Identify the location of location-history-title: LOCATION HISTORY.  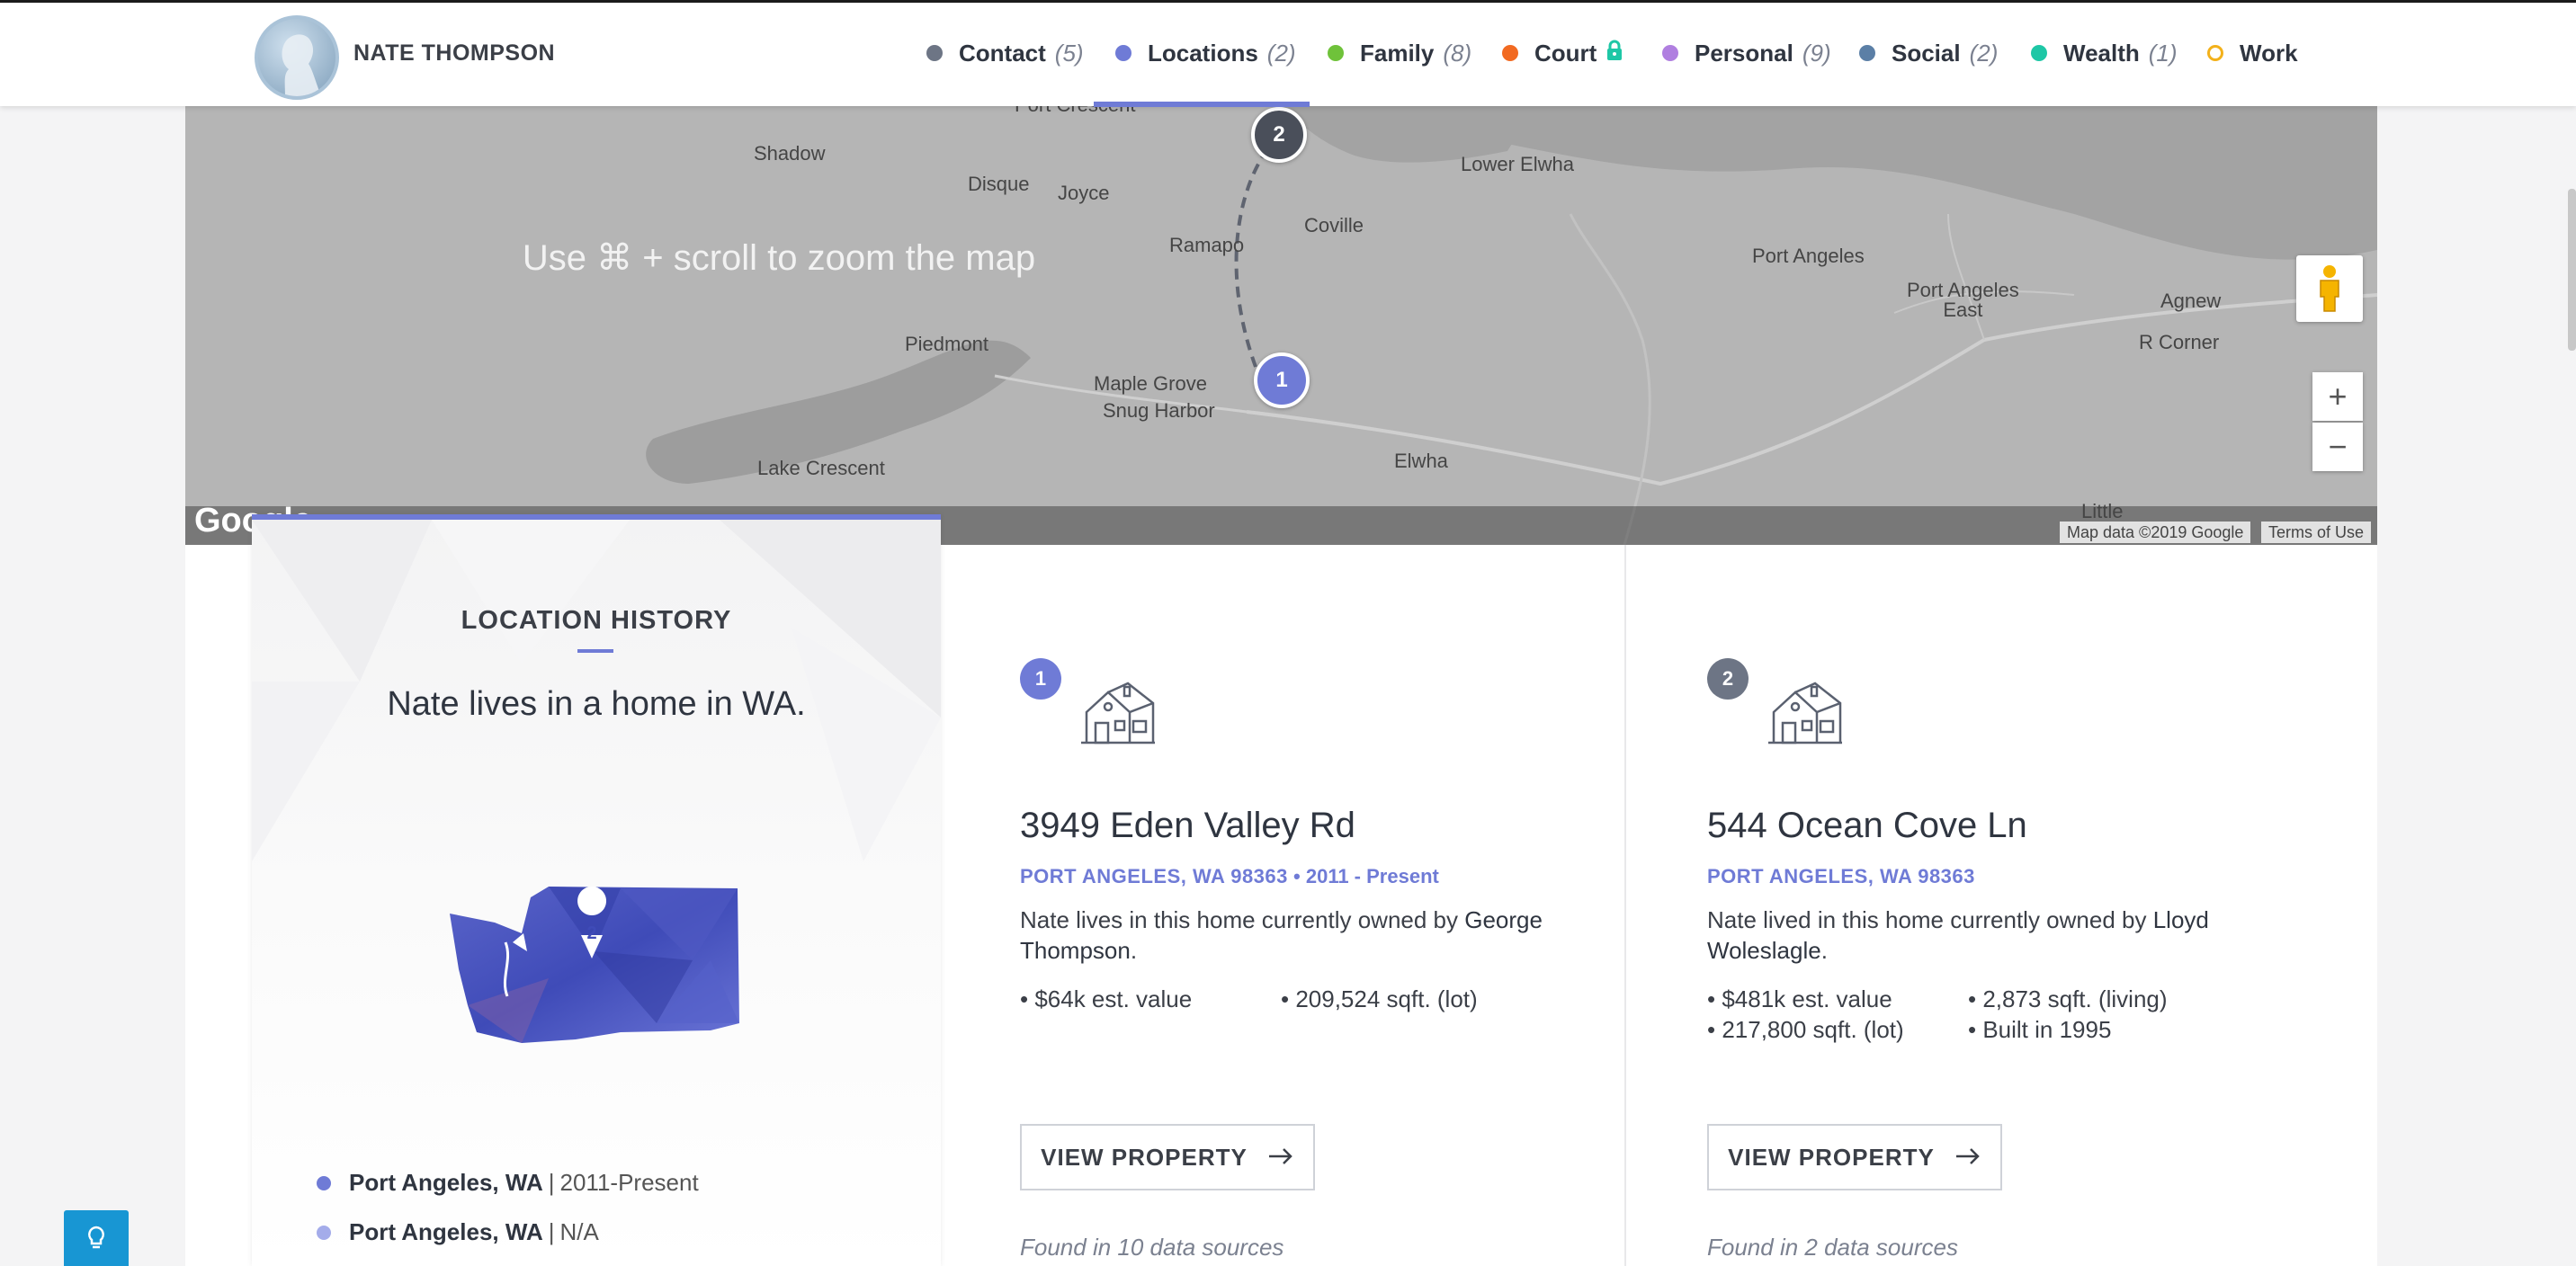
(596, 620).